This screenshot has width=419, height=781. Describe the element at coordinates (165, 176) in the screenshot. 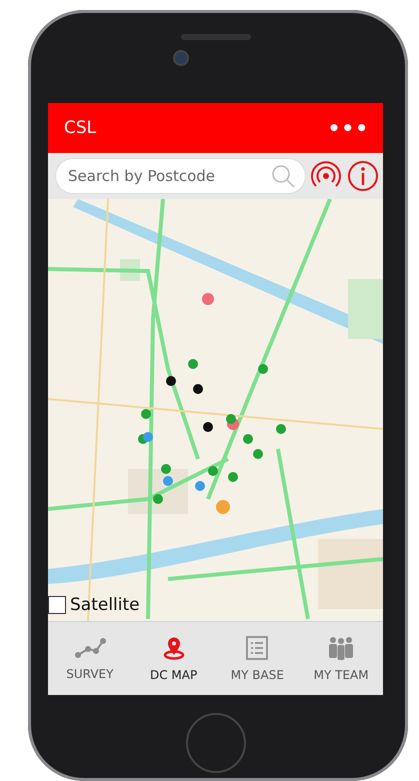

I see `search-input: Search by Postcode` at that location.